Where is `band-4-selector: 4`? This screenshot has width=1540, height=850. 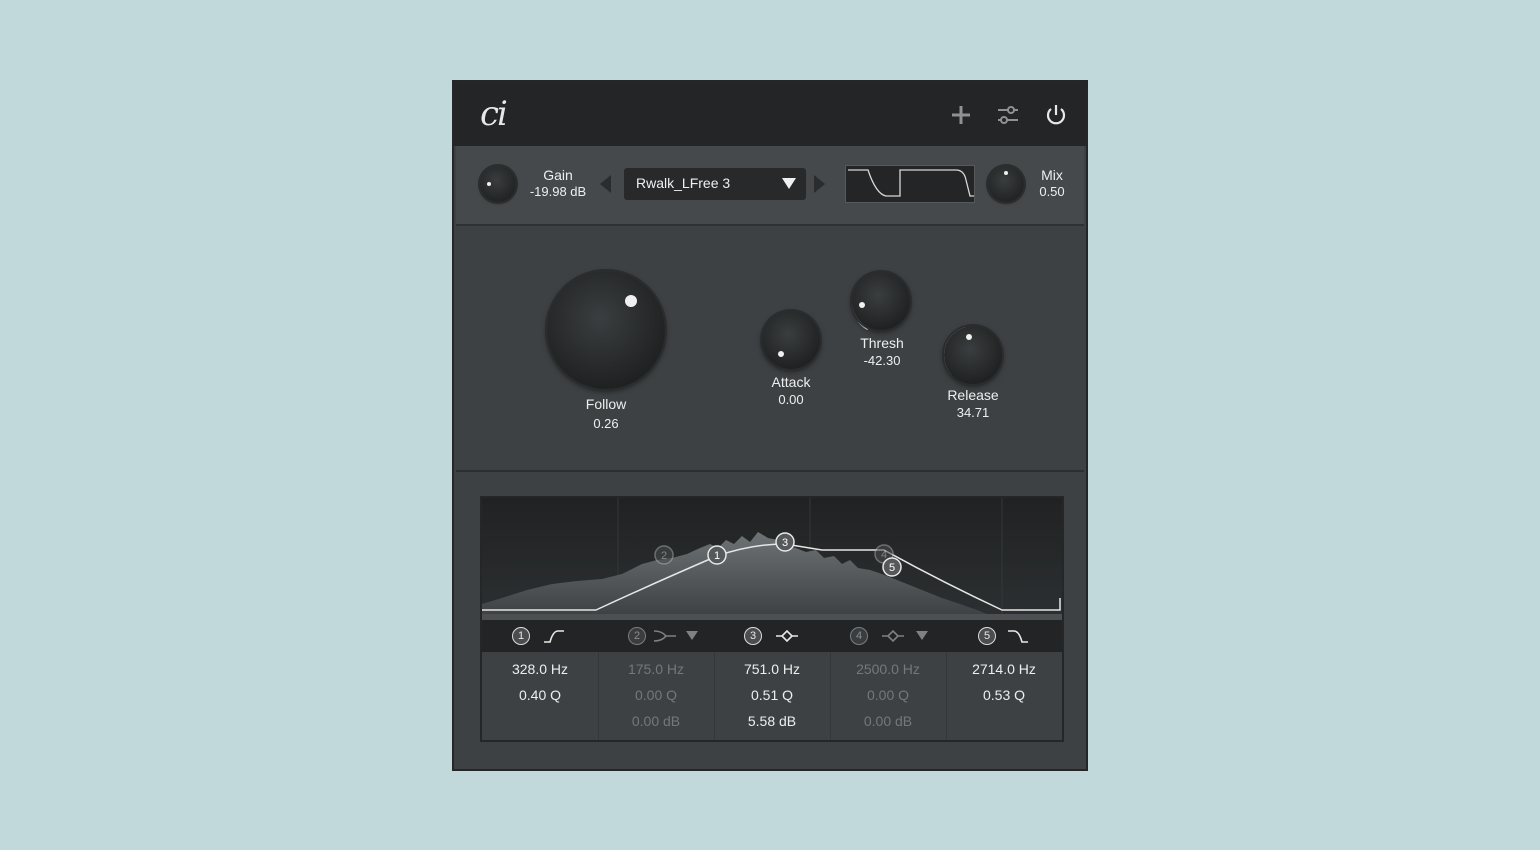 band-4-selector: 4 is located at coordinates (888, 636).